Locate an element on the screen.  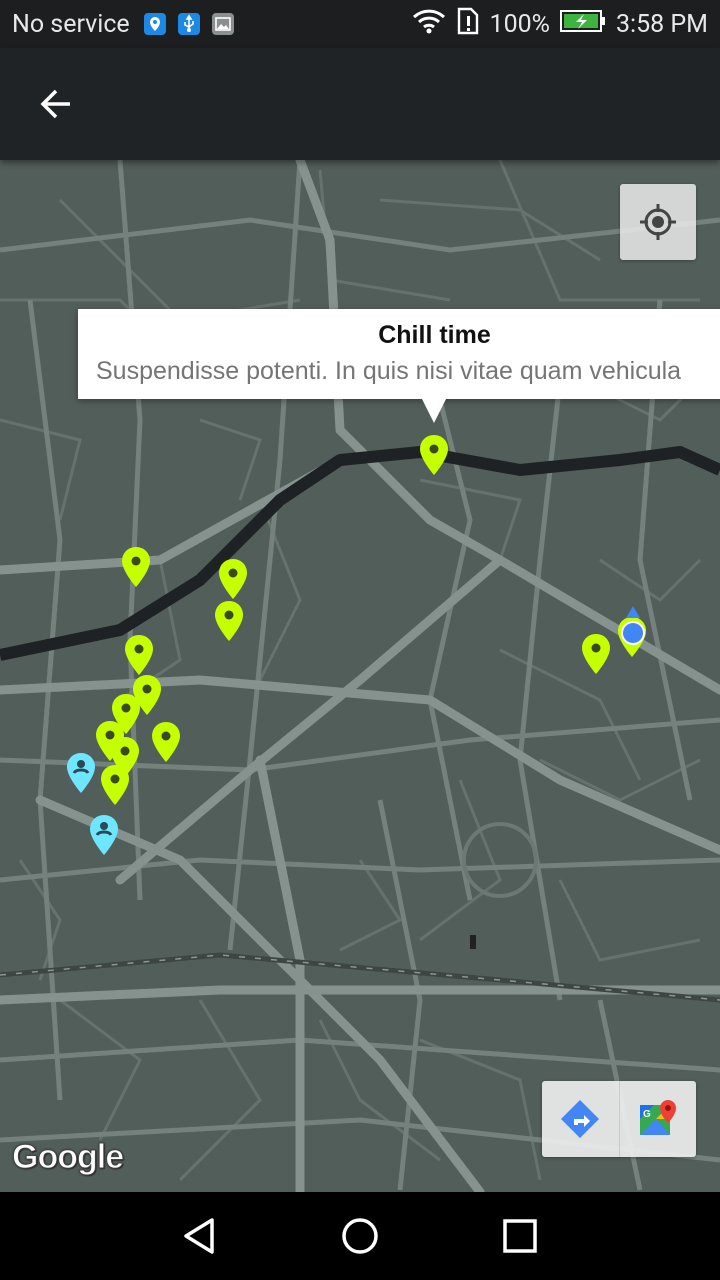
nav-home-button is located at coordinates (360, 1236).